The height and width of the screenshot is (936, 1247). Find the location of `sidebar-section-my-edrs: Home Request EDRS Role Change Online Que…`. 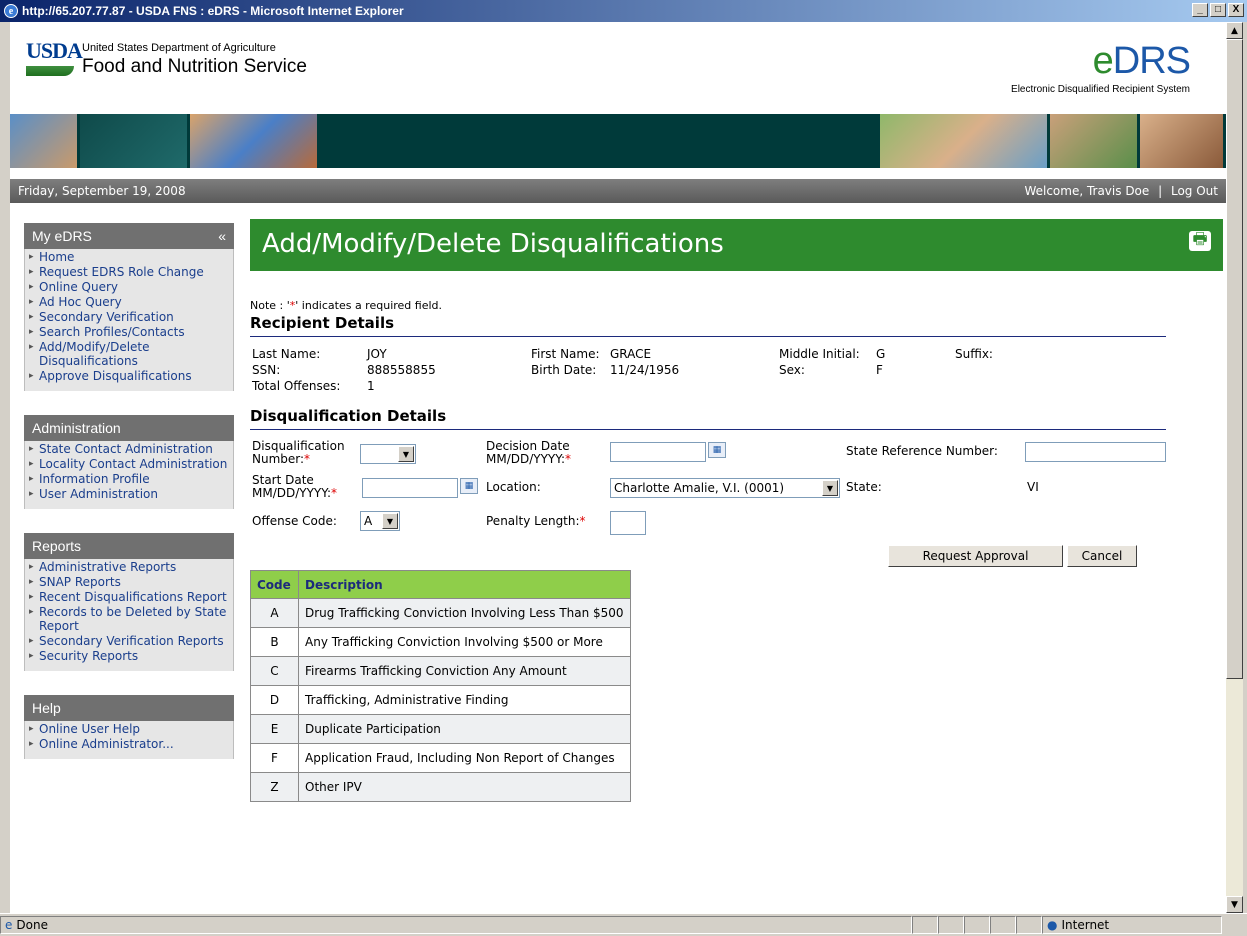

sidebar-section-my-edrs: Home Request EDRS Role Change Online Que… is located at coordinates (129, 320).